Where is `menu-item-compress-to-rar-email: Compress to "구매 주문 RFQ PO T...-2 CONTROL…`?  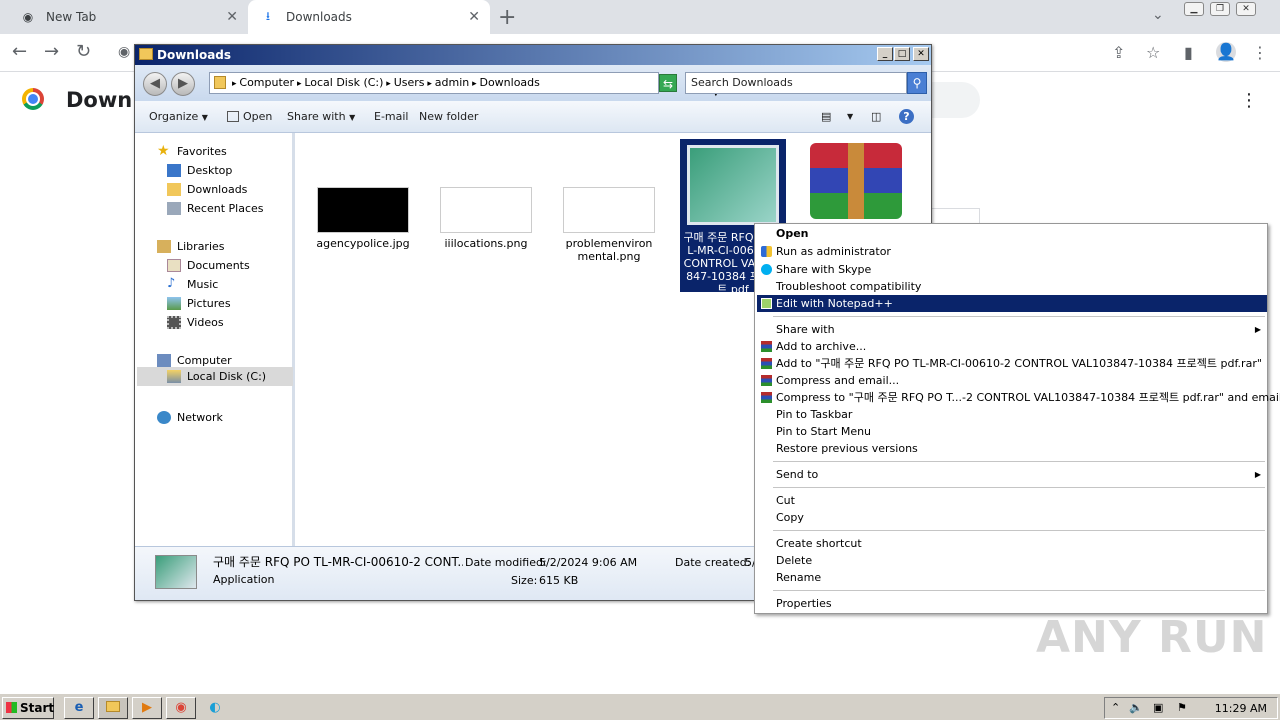 menu-item-compress-to-rar-email: Compress to "구매 주문 RFQ PO T...-2 CONTROL… is located at coordinates (1018, 397).